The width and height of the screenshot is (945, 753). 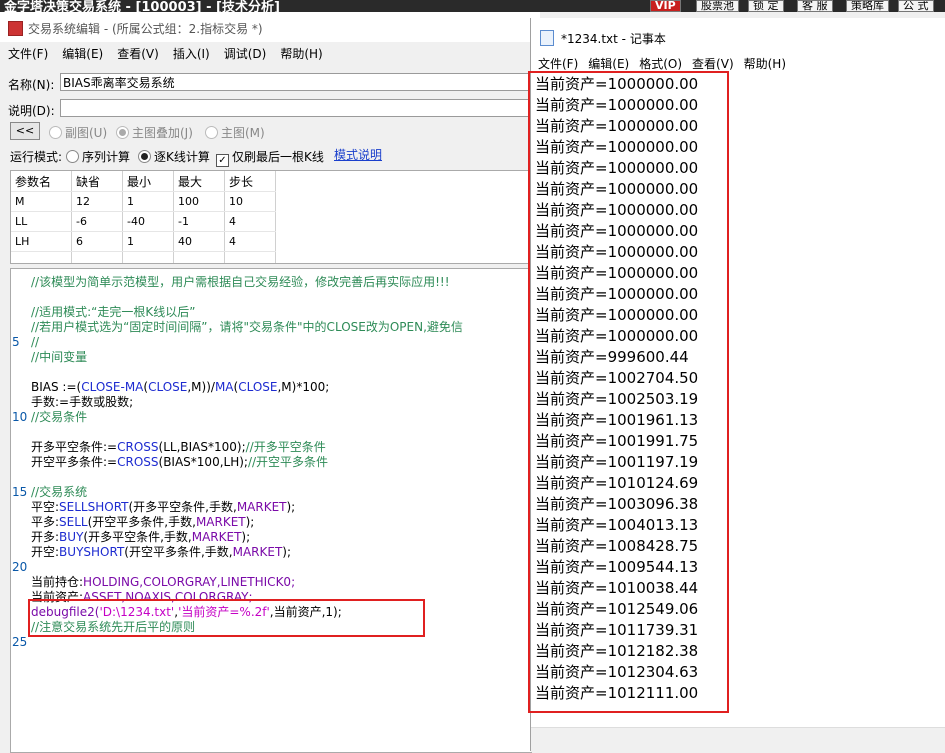 I want to click on code-line: //适用模式:“走完一根K线以后”, so click(x=113, y=312).